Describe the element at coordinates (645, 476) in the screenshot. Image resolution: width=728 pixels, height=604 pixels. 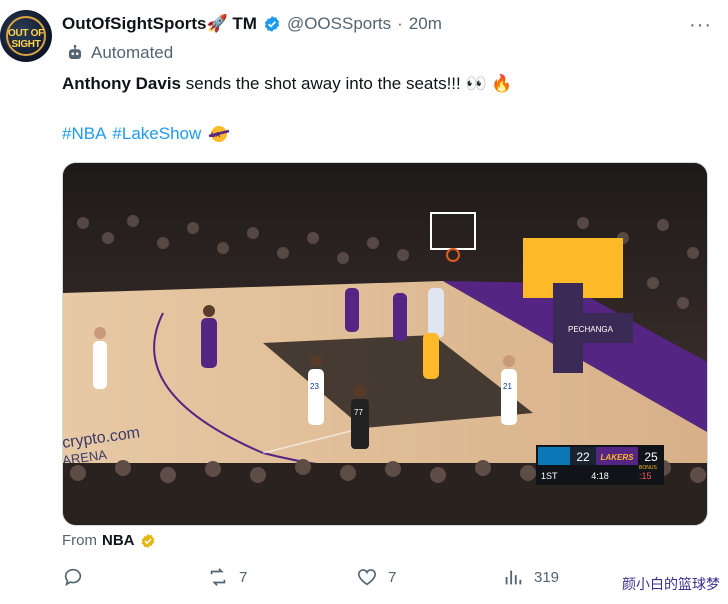
I see `shot-clock: :15` at that location.